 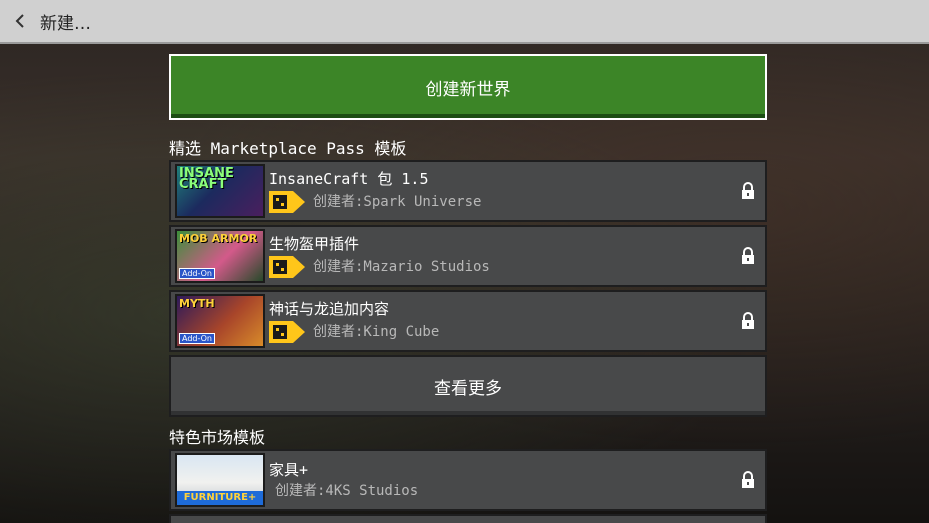 What do you see at coordinates (220, 480) in the screenshot?
I see `template-thumbnail: FURNITURE+` at bounding box center [220, 480].